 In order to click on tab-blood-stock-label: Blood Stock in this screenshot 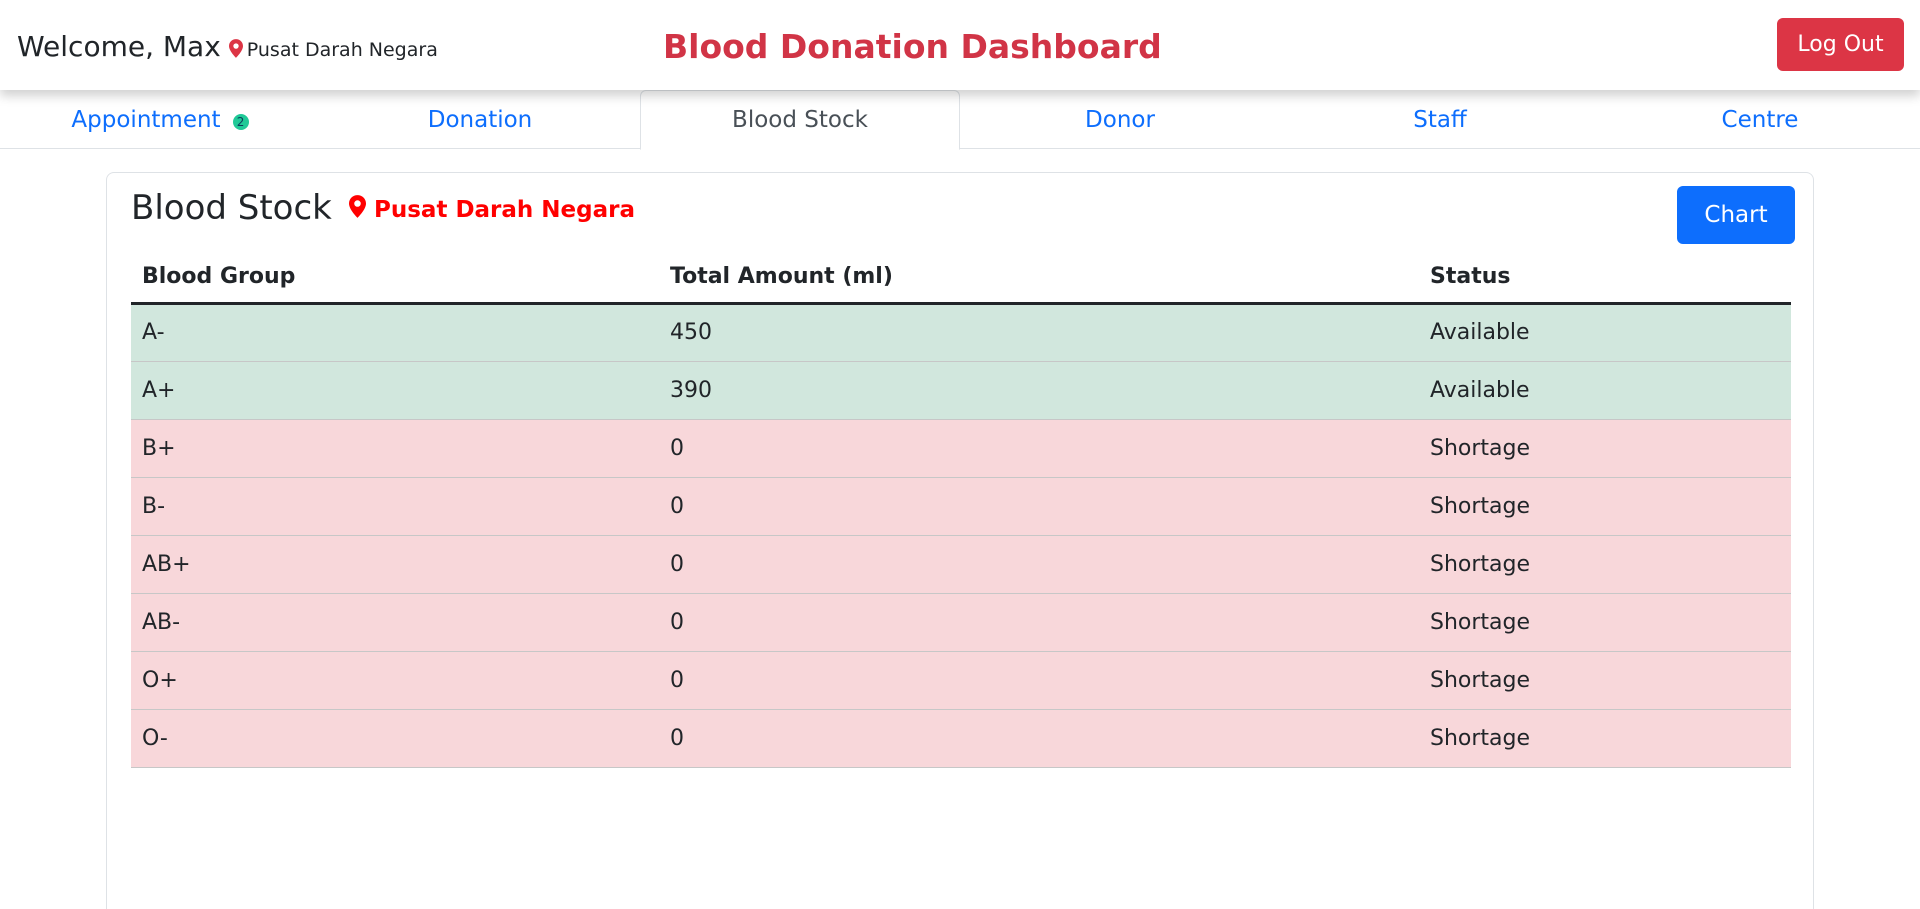, I will do `click(800, 120)`.